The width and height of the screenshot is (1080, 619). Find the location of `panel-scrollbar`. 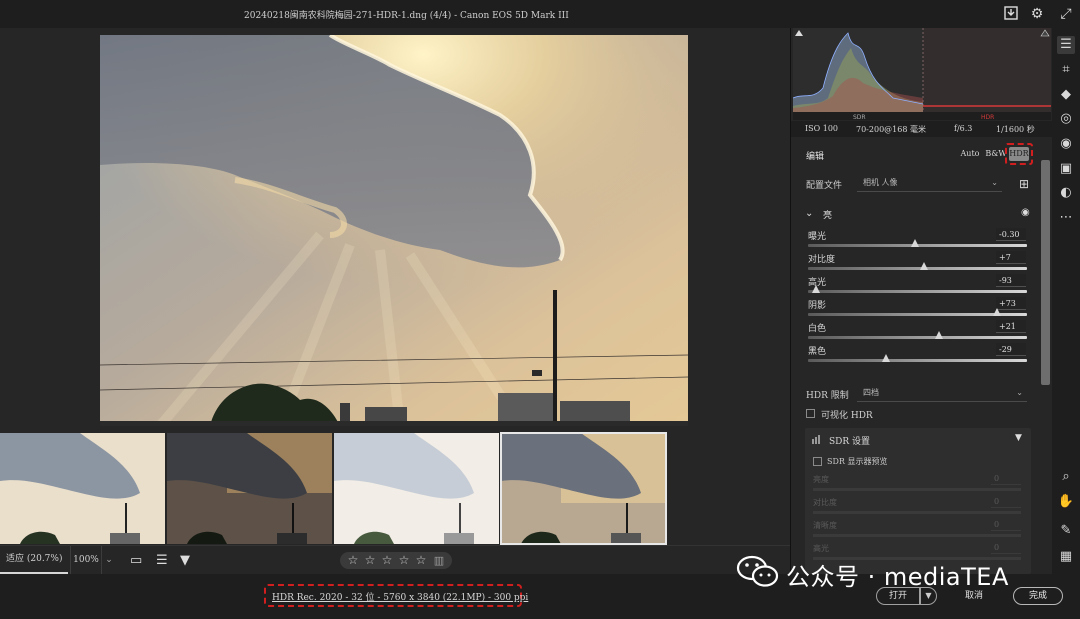

panel-scrollbar is located at coordinates (1045, 272).